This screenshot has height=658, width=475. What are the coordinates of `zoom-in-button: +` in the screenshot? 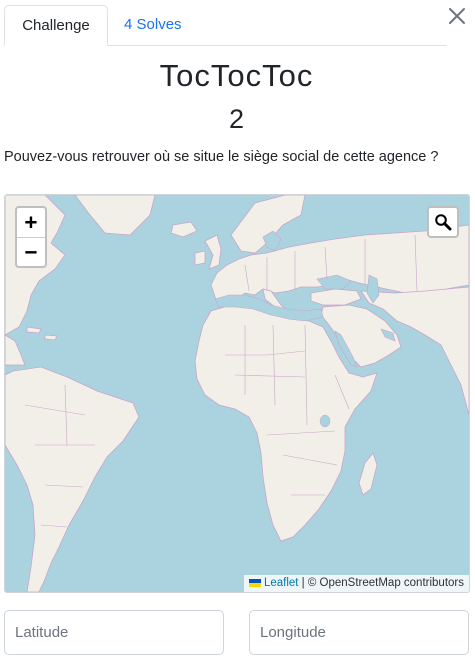 It's located at (31, 223).